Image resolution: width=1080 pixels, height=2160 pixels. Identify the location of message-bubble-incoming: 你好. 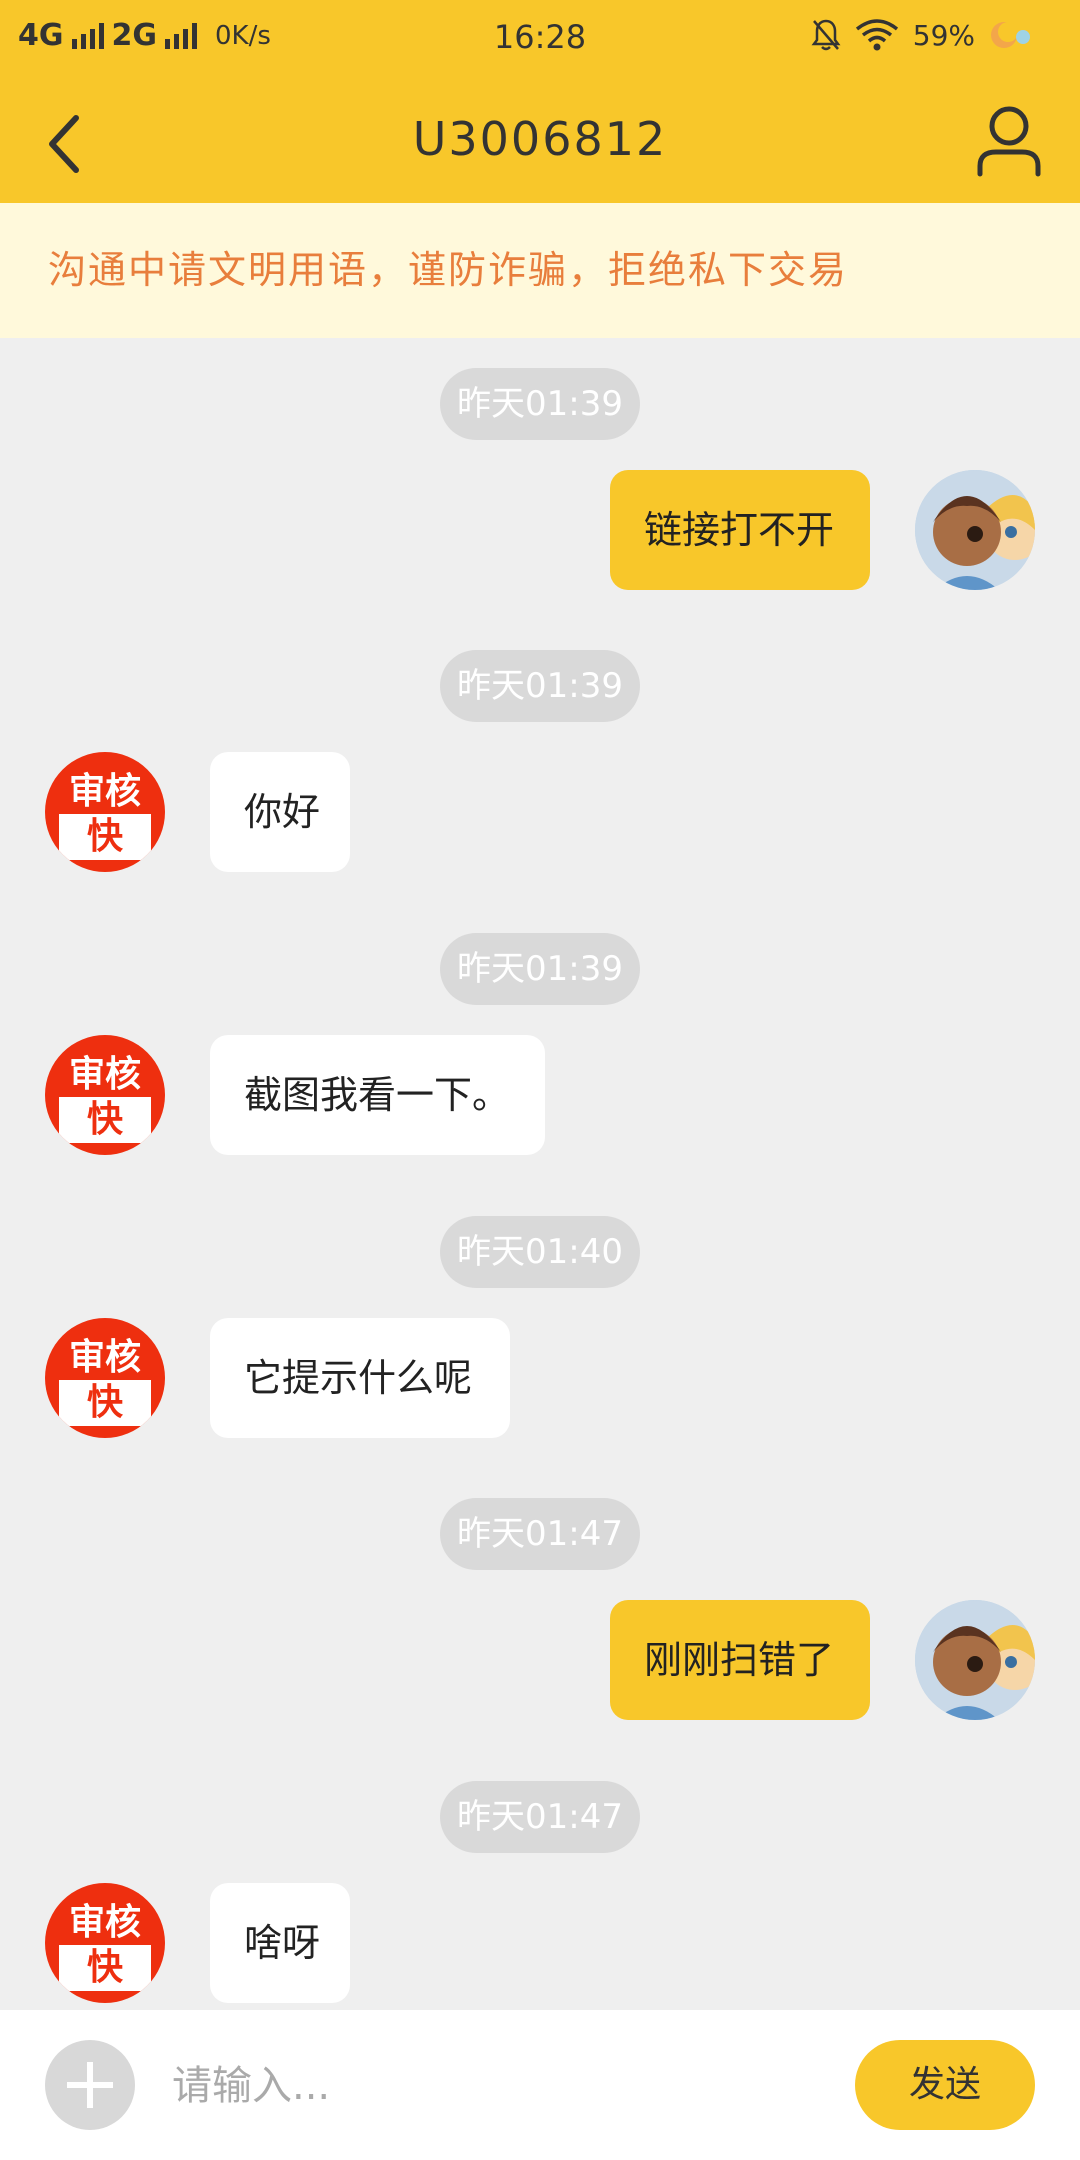
(280, 812).